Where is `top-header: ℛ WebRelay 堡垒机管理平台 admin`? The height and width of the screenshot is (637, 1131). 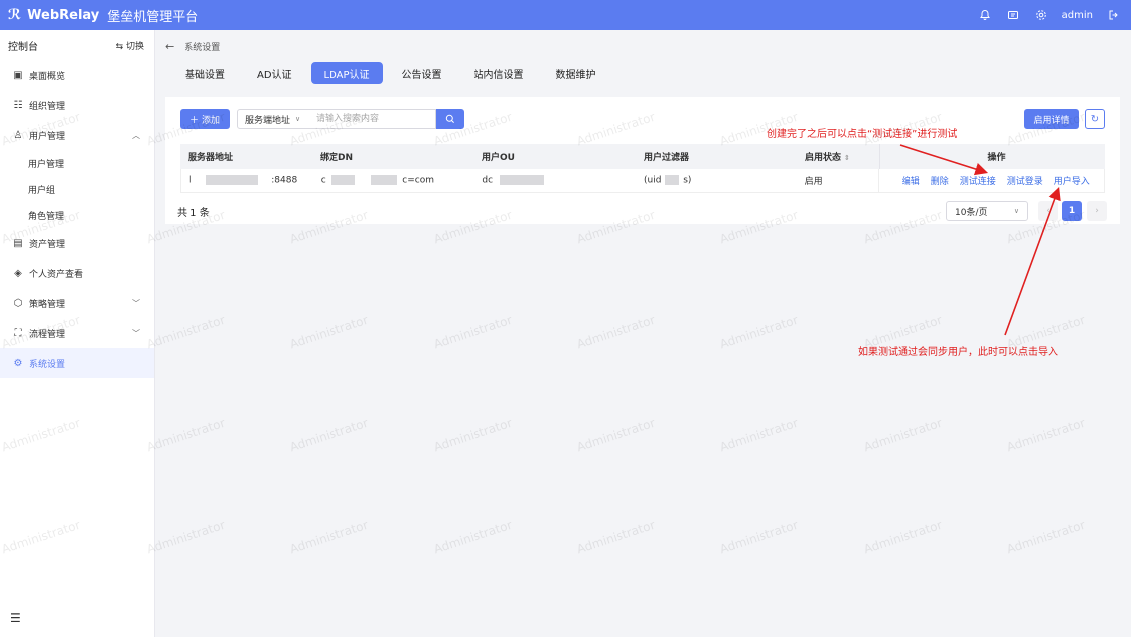
top-header: ℛ WebRelay 堡垒机管理平台 admin is located at coordinates (565, 15).